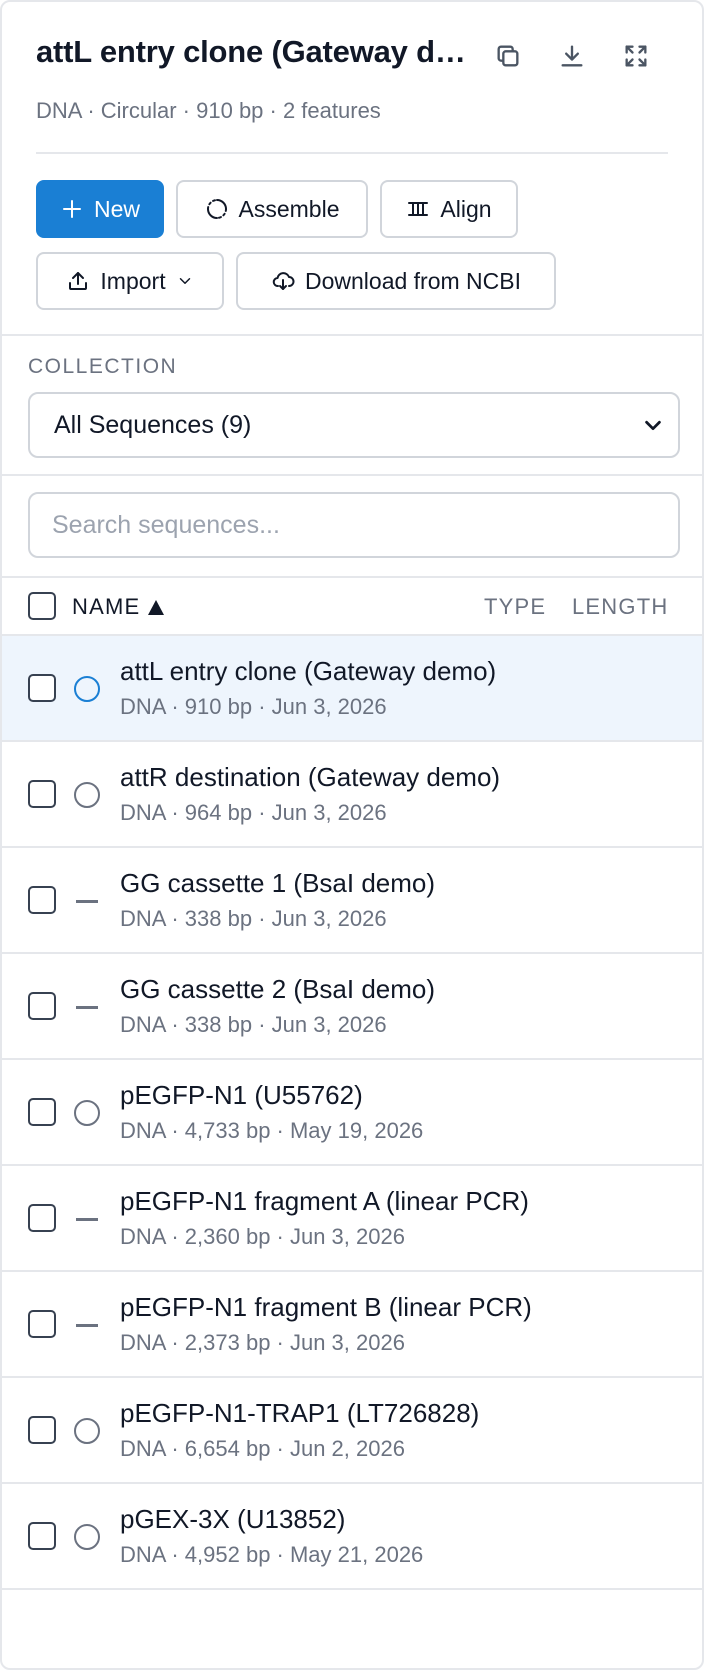  Describe the element at coordinates (116, 208) in the screenshot. I see `new-button-label: New` at that location.